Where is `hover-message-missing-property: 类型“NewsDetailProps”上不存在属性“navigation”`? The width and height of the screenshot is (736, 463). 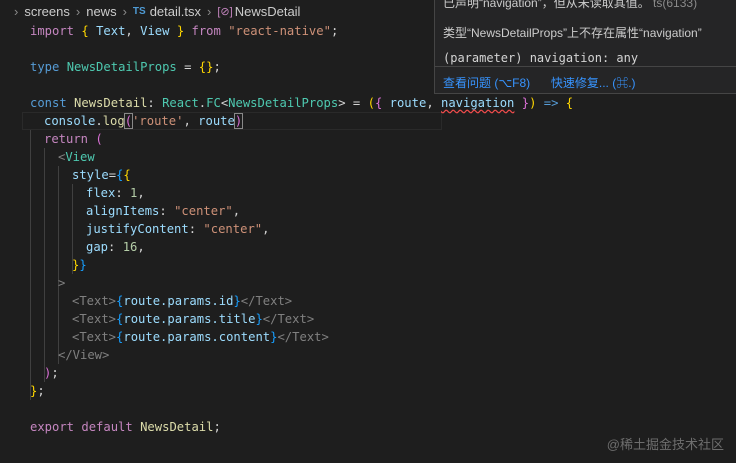 hover-message-missing-property: 类型“NewsDetailProps”上不存在属性“navigation” is located at coordinates (572, 33).